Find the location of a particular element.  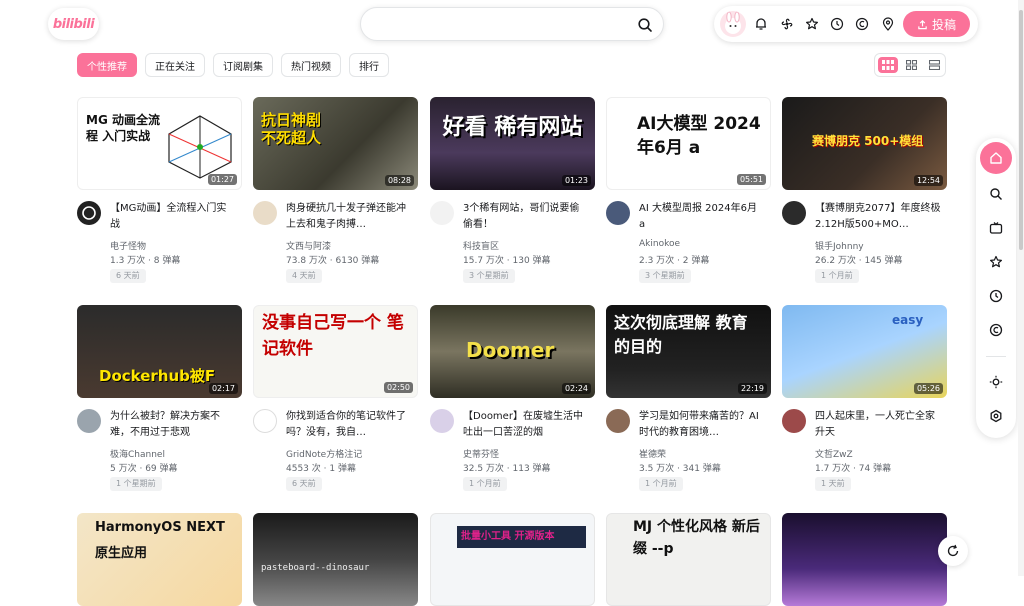

video-thumbnail: MJ 个性化风格 新后缀 --p is located at coordinates (688, 559).